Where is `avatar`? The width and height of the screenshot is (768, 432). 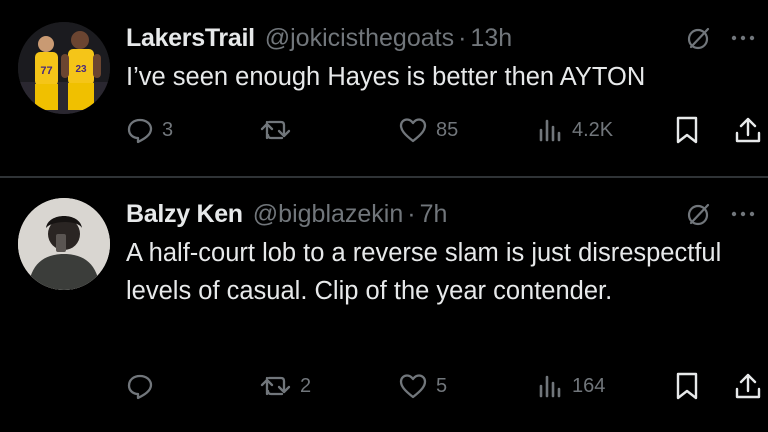
avatar is located at coordinates (64, 244).